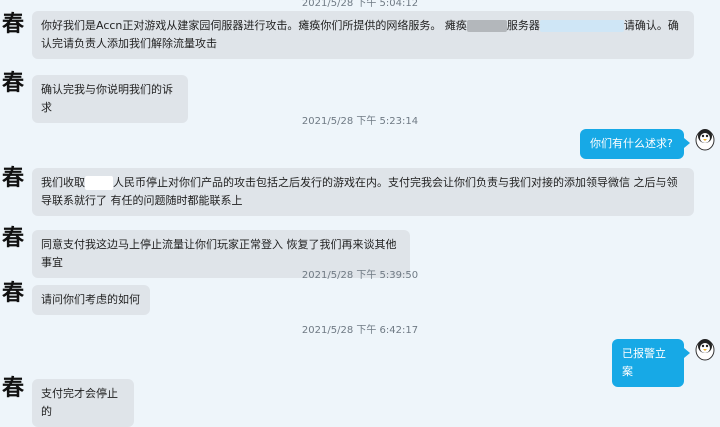 This screenshot has height=427, width=720. What do you see at coordinates (79, 402) in the screenshot?
I see `message-text: 支付完才会停止的` at bounding box center [79, 402].